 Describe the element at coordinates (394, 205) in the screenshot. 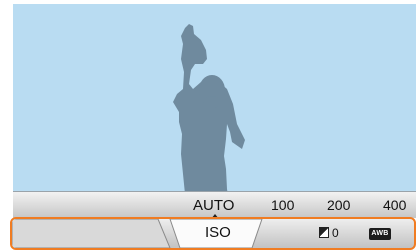

I see `iso-option-400: 400` at that location.